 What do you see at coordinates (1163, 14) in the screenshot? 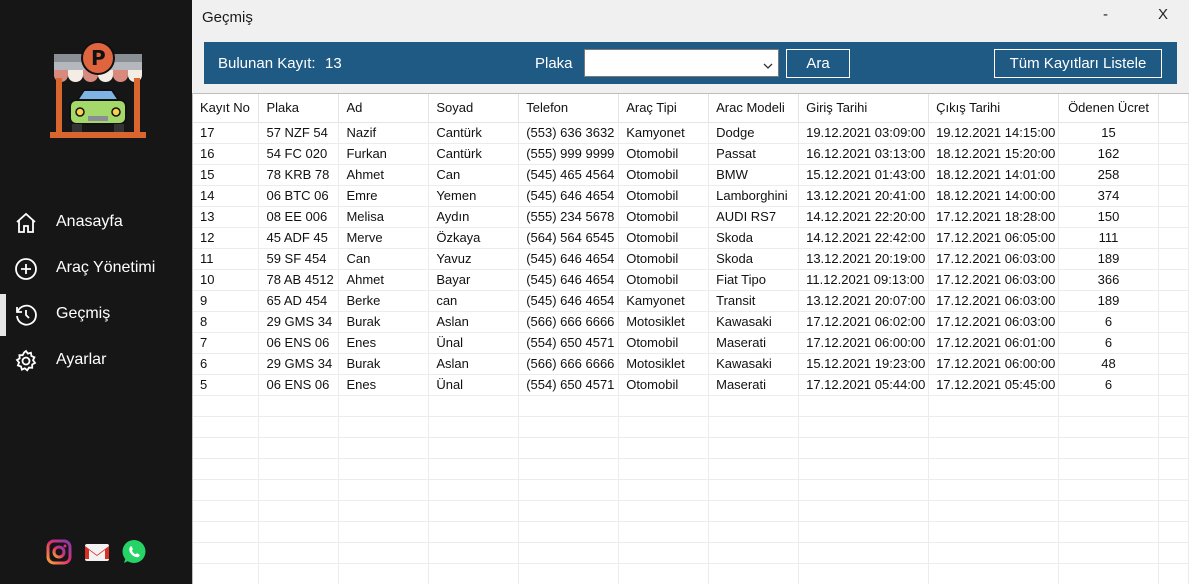
I see `close-button: X` at bounding box center [1163, 14].